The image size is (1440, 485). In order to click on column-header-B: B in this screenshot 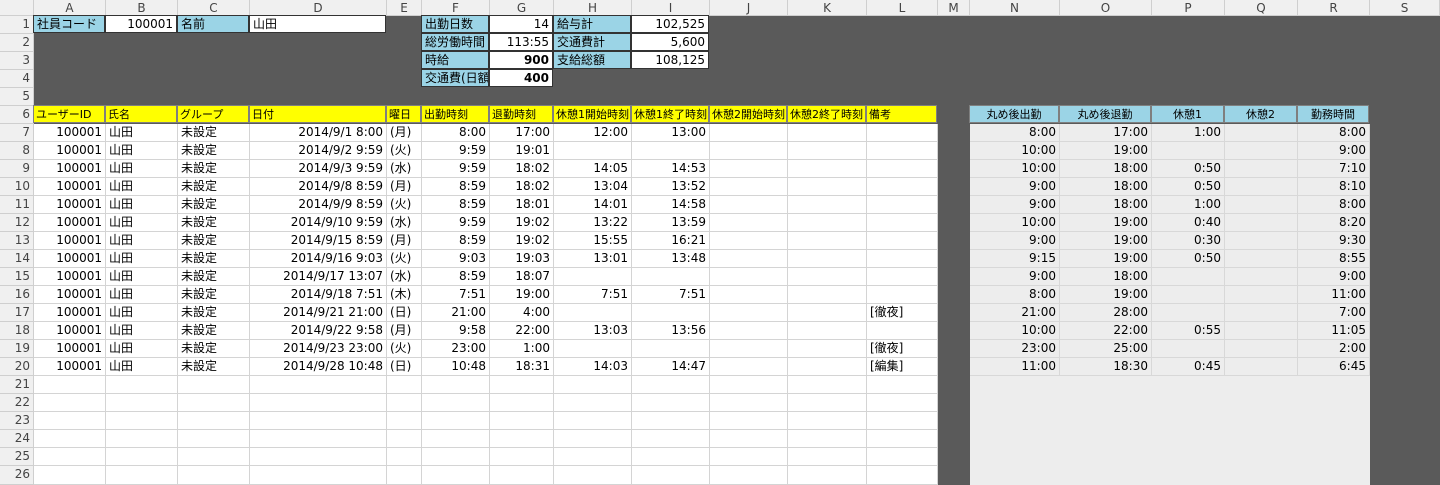, I will do `click(142, 8)`.